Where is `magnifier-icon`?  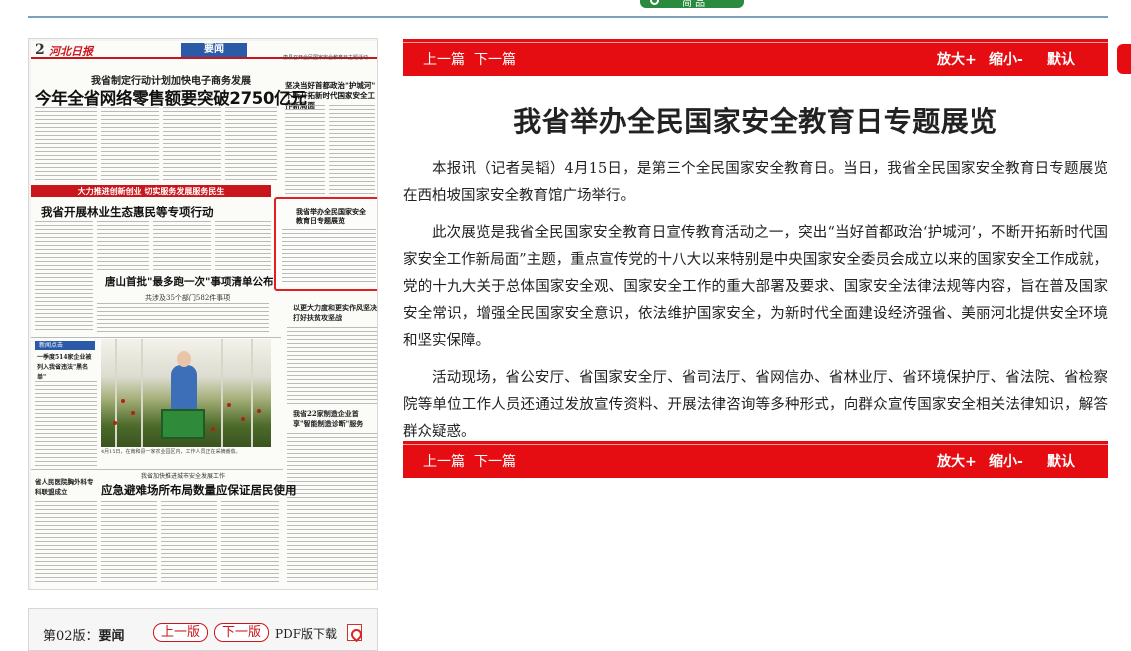 magnifier-icon is located at coordinates (654, 2).